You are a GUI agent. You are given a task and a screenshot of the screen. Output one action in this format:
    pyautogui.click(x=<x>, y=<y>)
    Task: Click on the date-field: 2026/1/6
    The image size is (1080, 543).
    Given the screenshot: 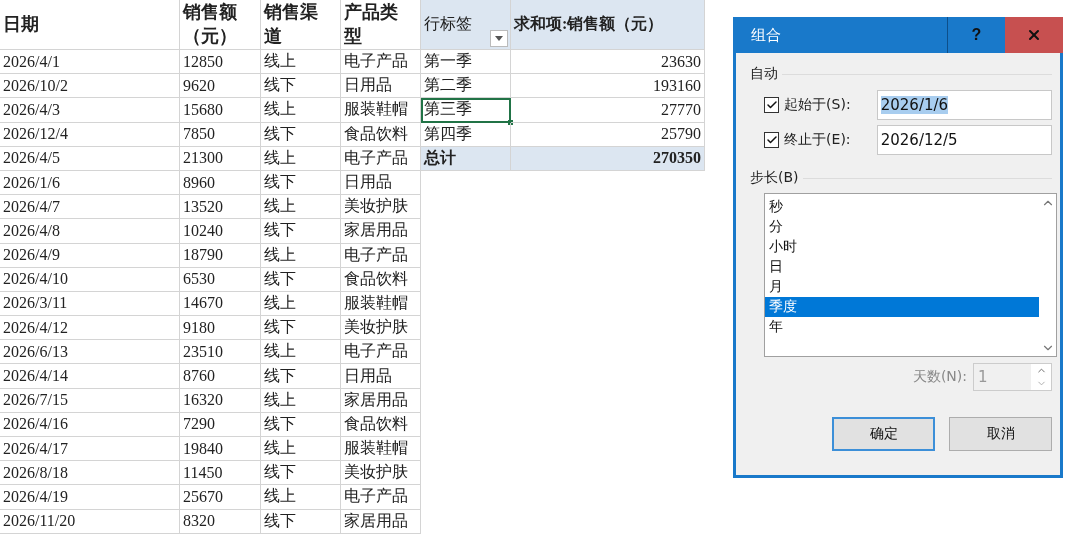 What is the action you would take?
    pyautogui.click(x=964, y=105)
    